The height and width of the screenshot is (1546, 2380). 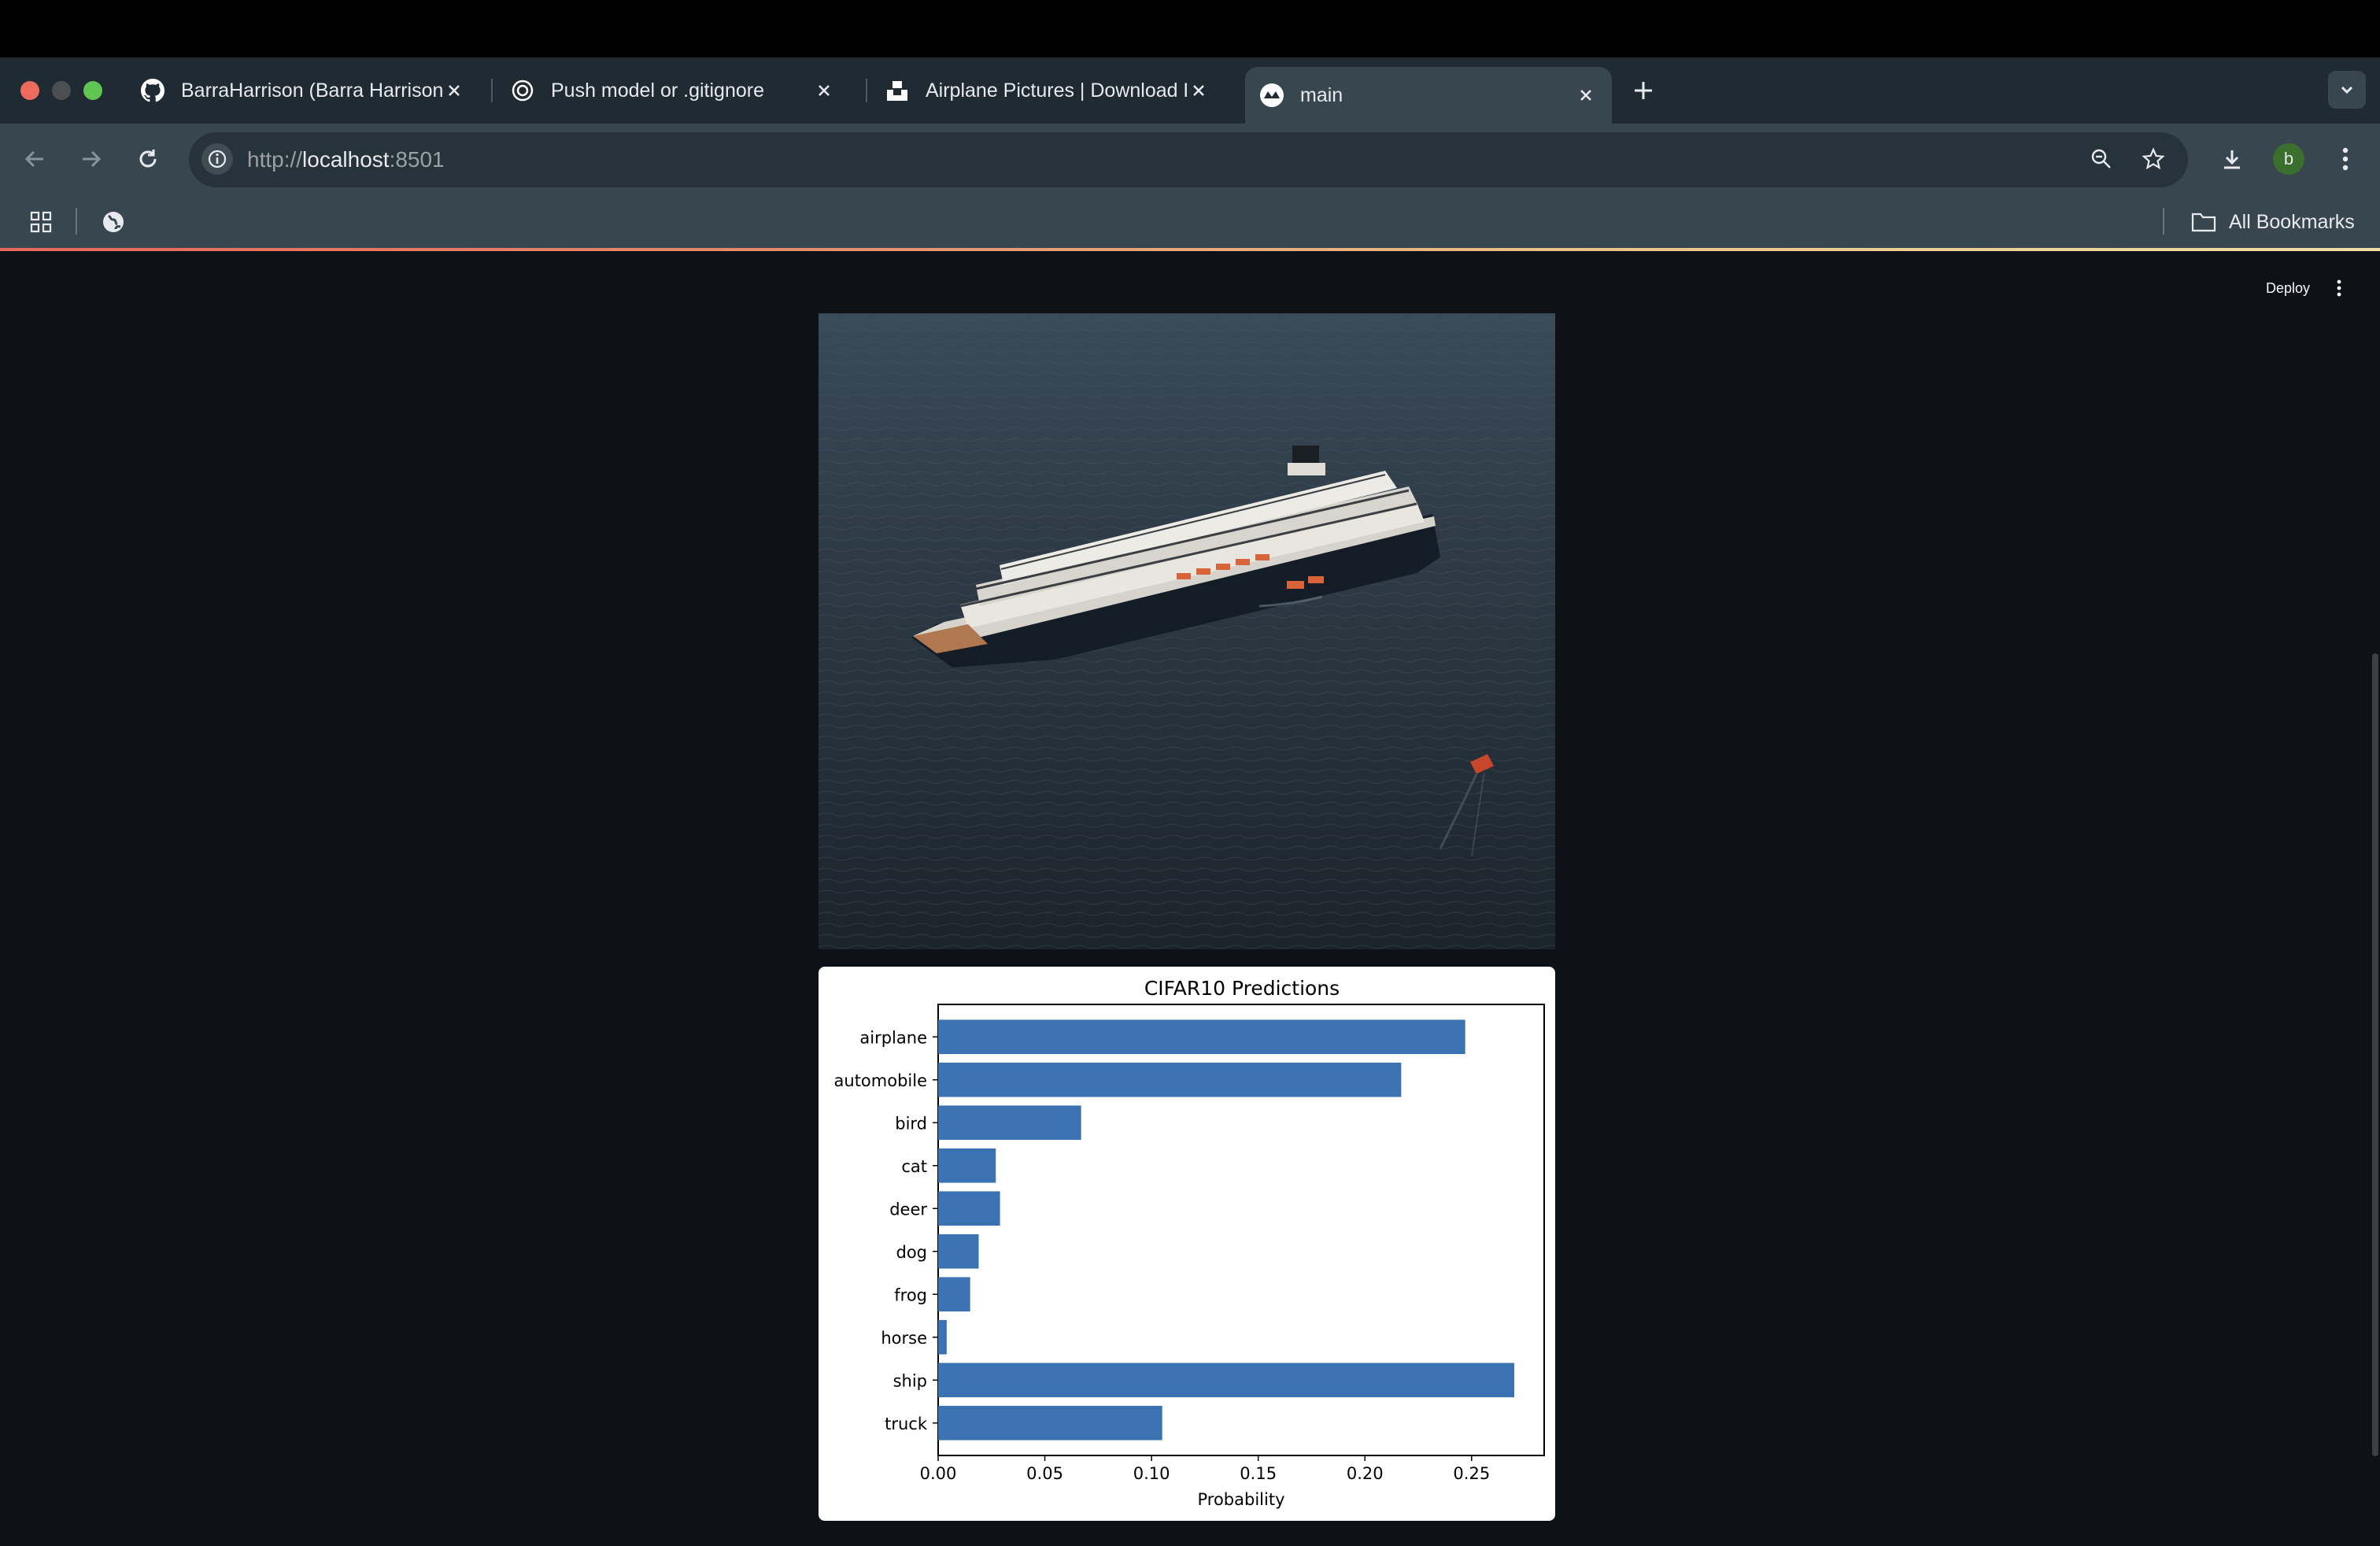 What do you see at coordinates (1365, 1473) in the screenshot?
I see `x-tick-label: 0.20` at bounding box center [1365, 1473].